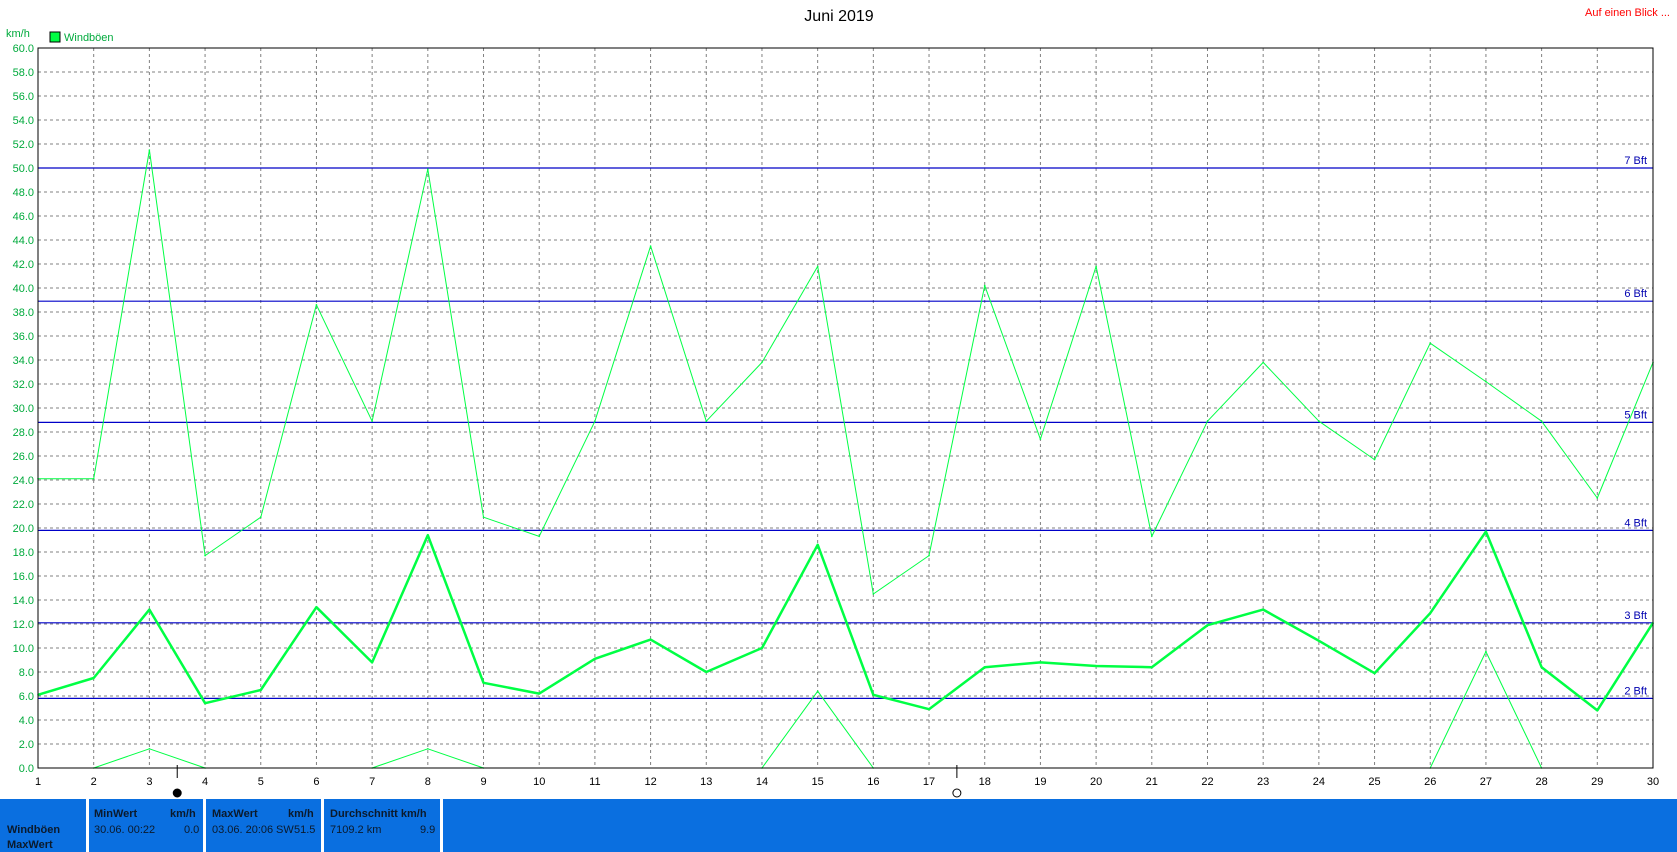  Describe the element at coordinates (1541, 782) in the screenshot. I see `x-tick-label: 28` at that location.